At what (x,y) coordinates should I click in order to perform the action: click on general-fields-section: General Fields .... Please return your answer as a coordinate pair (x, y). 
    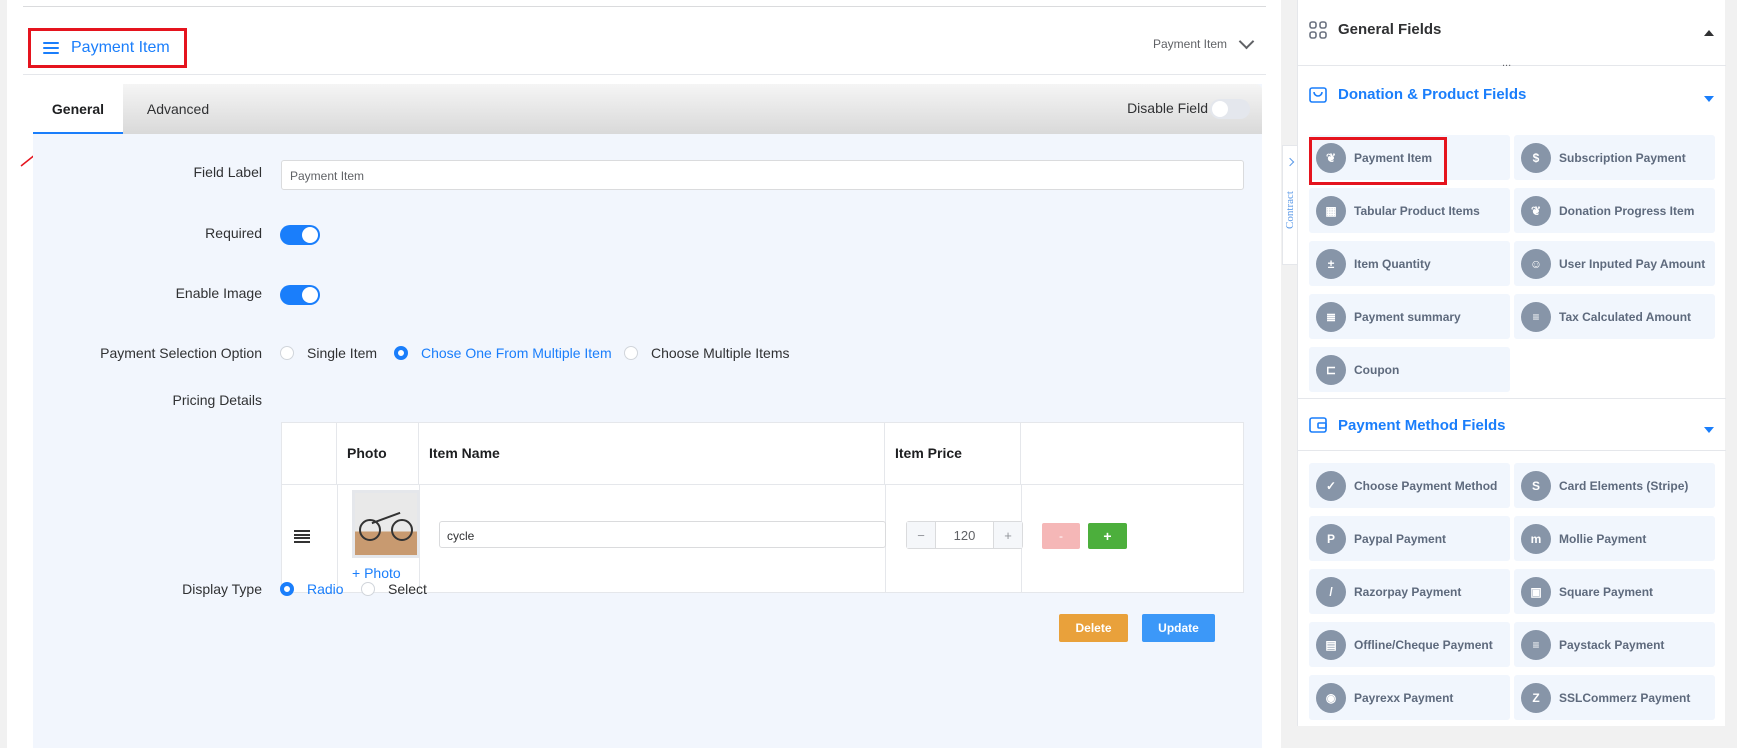
    Looking at the image, I should click on (1512, 34).